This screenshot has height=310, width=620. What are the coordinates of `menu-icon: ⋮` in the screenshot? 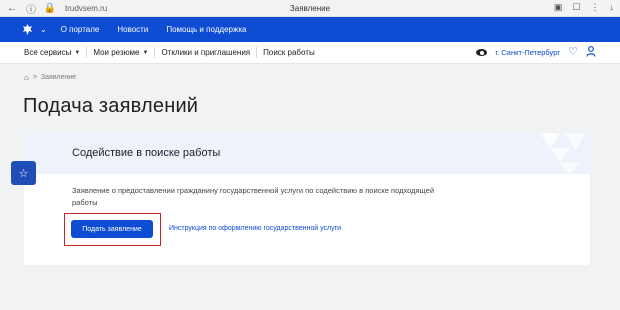 It's located at (595, 7).